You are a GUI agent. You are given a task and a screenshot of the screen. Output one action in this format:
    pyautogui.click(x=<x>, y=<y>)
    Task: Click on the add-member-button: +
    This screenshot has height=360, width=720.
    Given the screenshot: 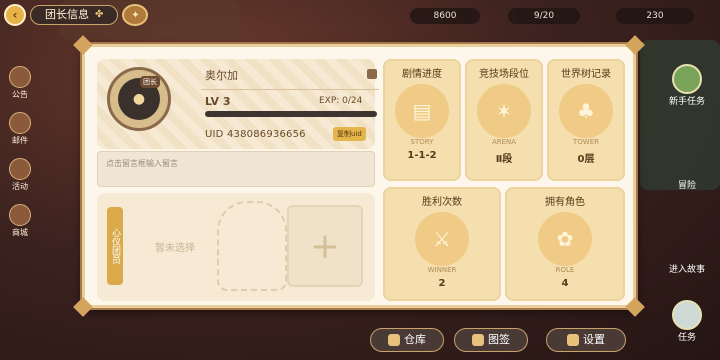 What is the action you would take?
    pyautogui.click(x=325, y=246)
    